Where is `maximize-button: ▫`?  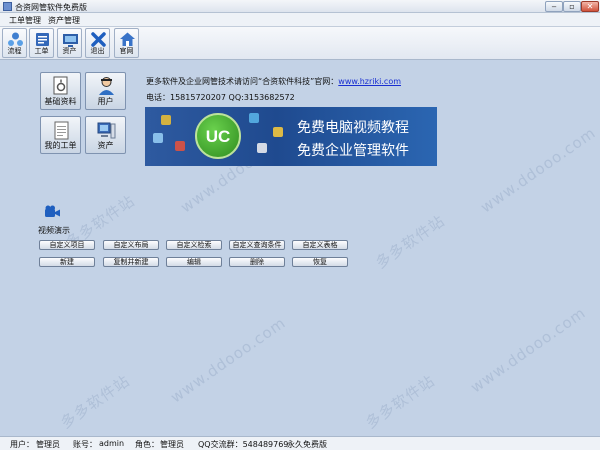 maximize-button: ▫ is located at coordinates (572, 6).